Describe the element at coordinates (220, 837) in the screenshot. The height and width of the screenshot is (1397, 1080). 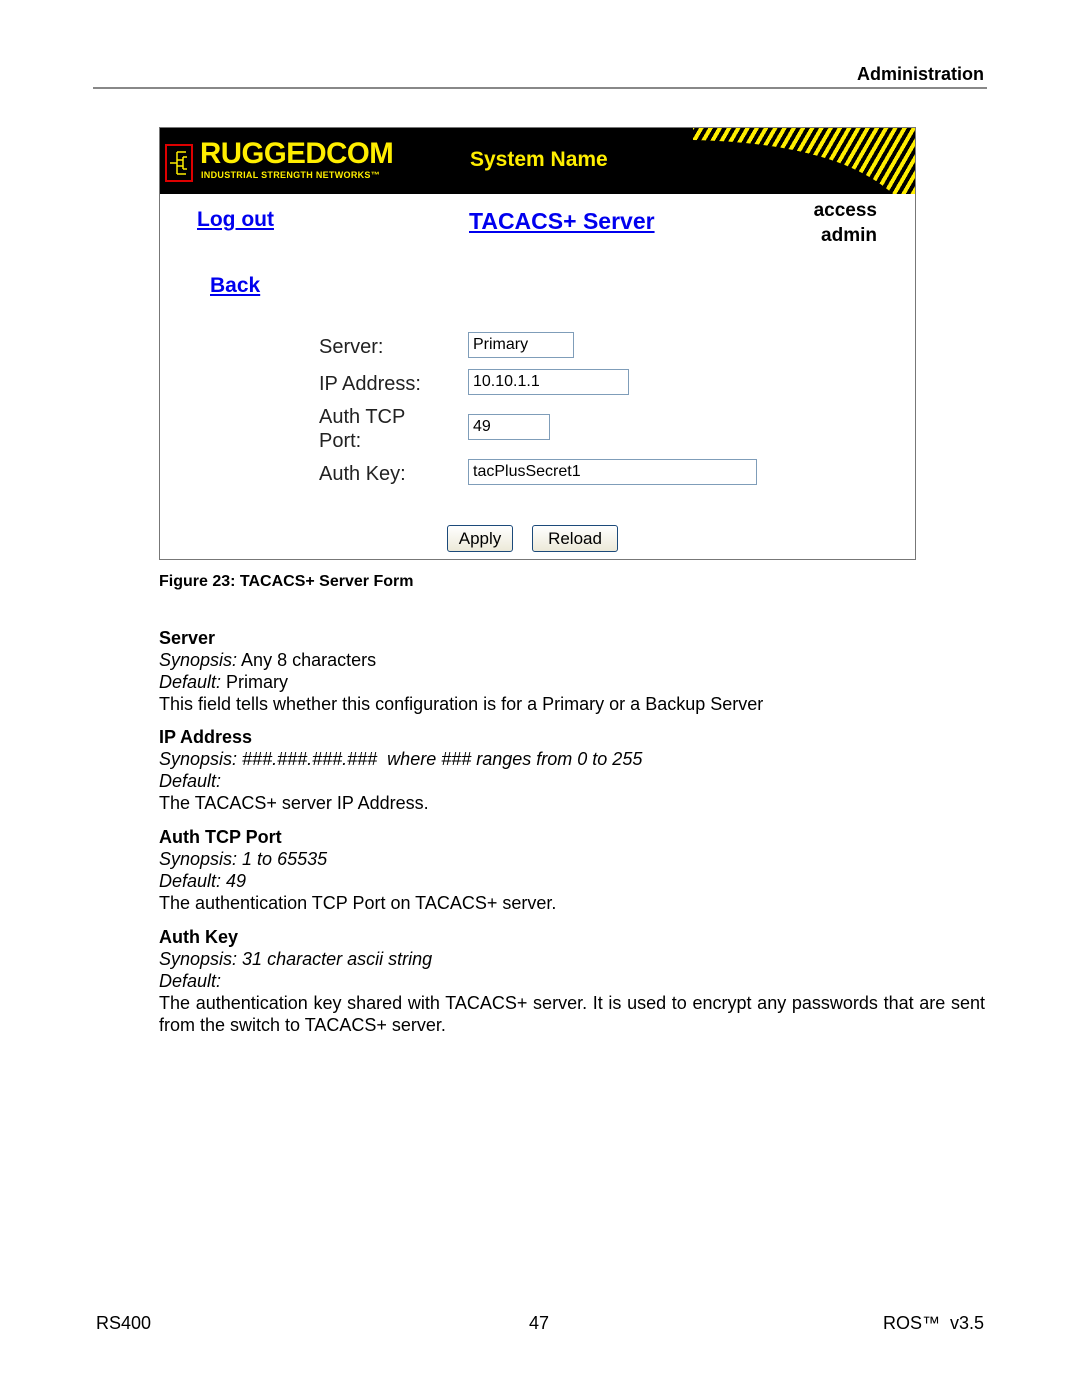
I see `section-heading: Auth TCP Port` at that location.